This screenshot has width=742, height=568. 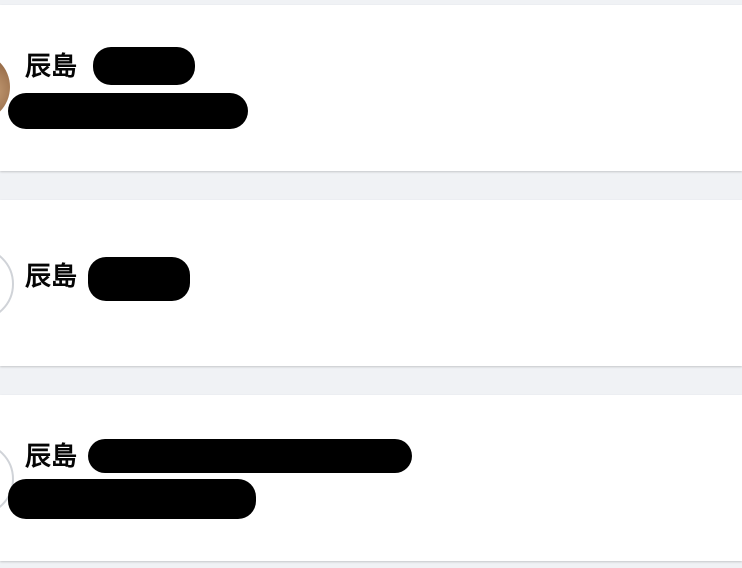 What do you see at coordinates (7, 284) in the screenshot?
I see `avatar` at bounding box center [7, 284].